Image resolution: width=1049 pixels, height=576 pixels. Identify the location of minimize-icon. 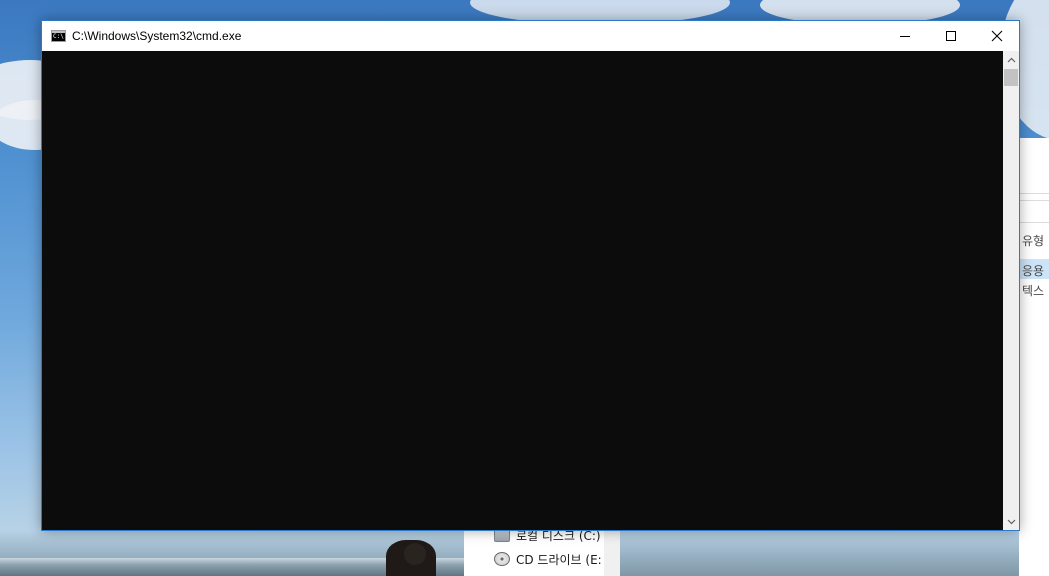
(905, 36).